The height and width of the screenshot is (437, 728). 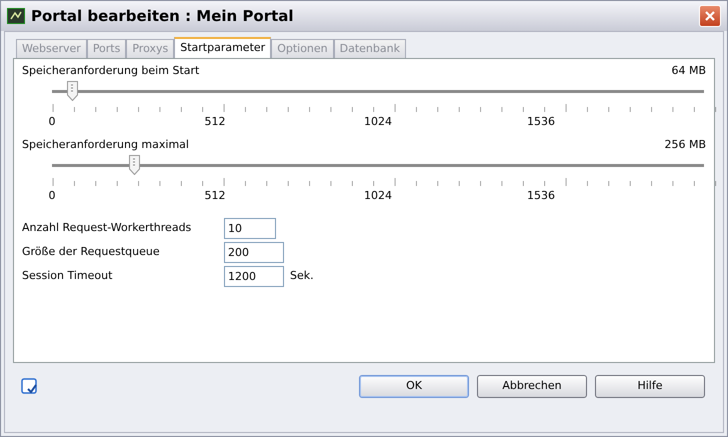 What do you see at coordinates (223, 47) in the screenshot?
I see `tab: Startparameter` at bounding box center [223, 47].